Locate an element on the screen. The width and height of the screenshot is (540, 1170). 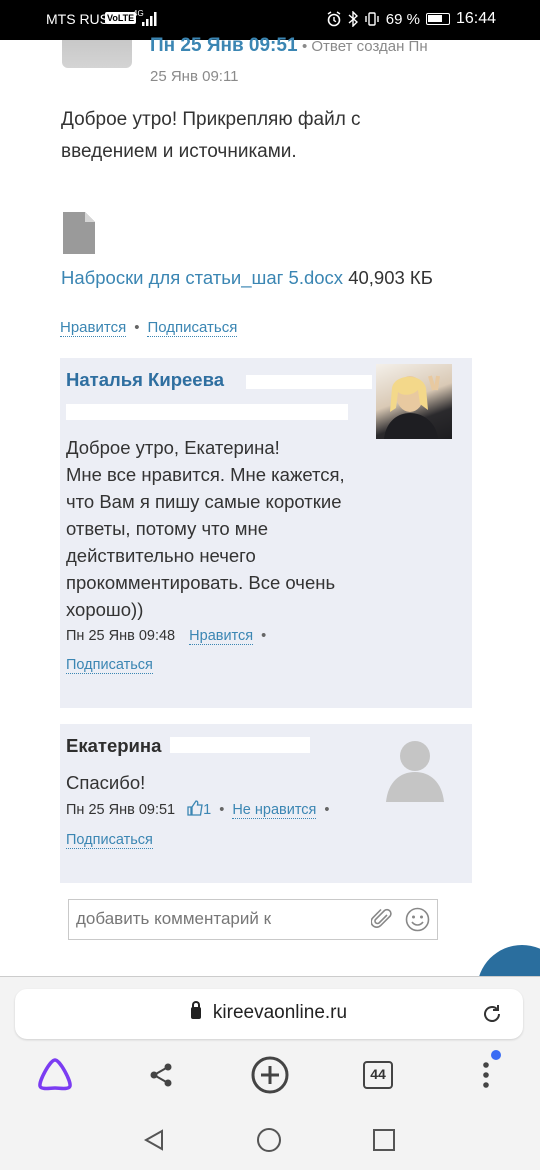
document-icon is located at coordinates (79, 233).